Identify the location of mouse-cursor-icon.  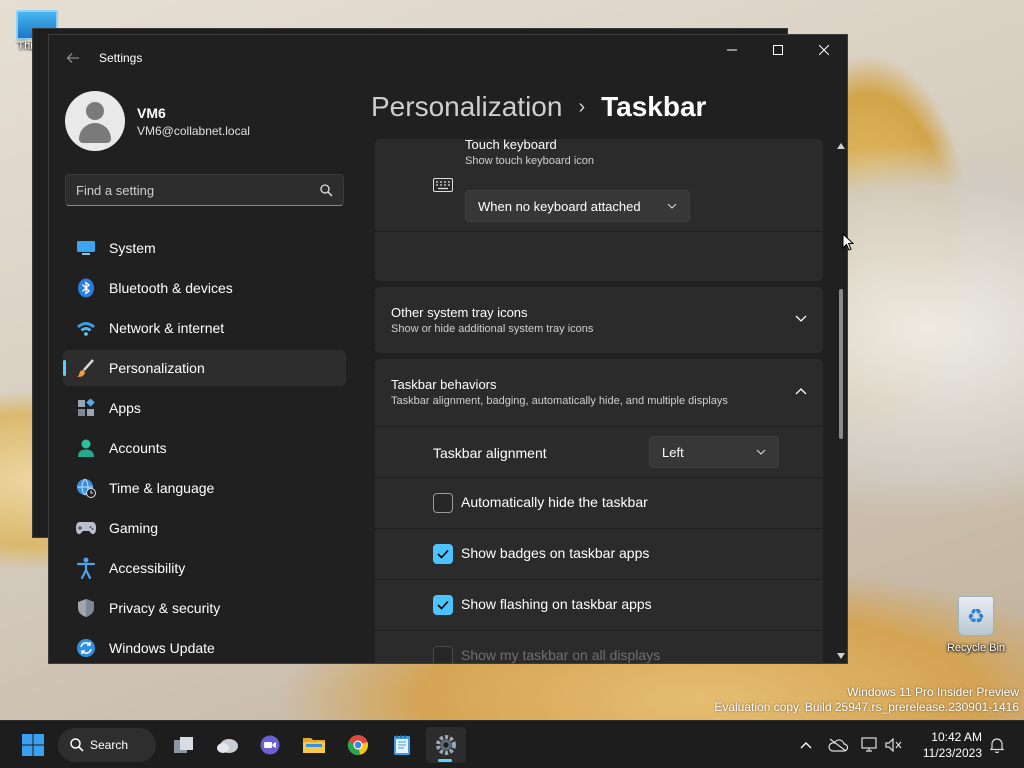
(848, 242).